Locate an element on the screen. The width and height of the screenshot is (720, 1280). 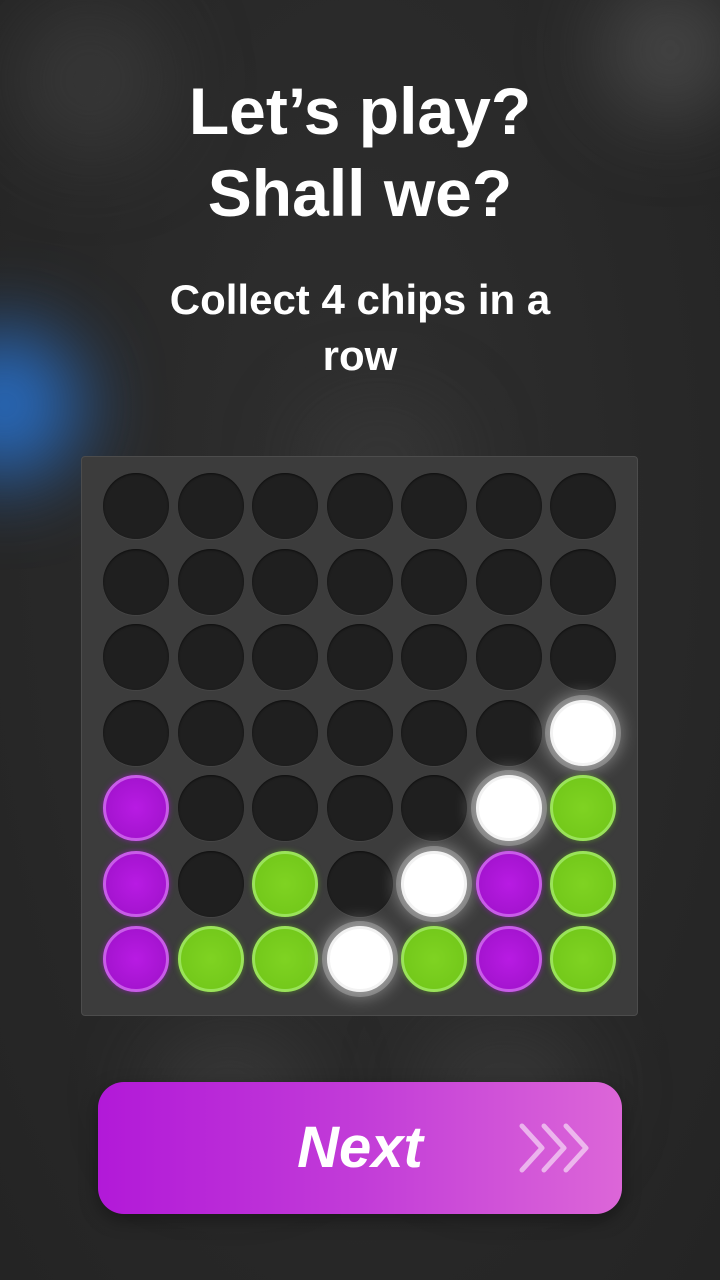
title-line-2: Shall we? is located at coordinates (360, 193).